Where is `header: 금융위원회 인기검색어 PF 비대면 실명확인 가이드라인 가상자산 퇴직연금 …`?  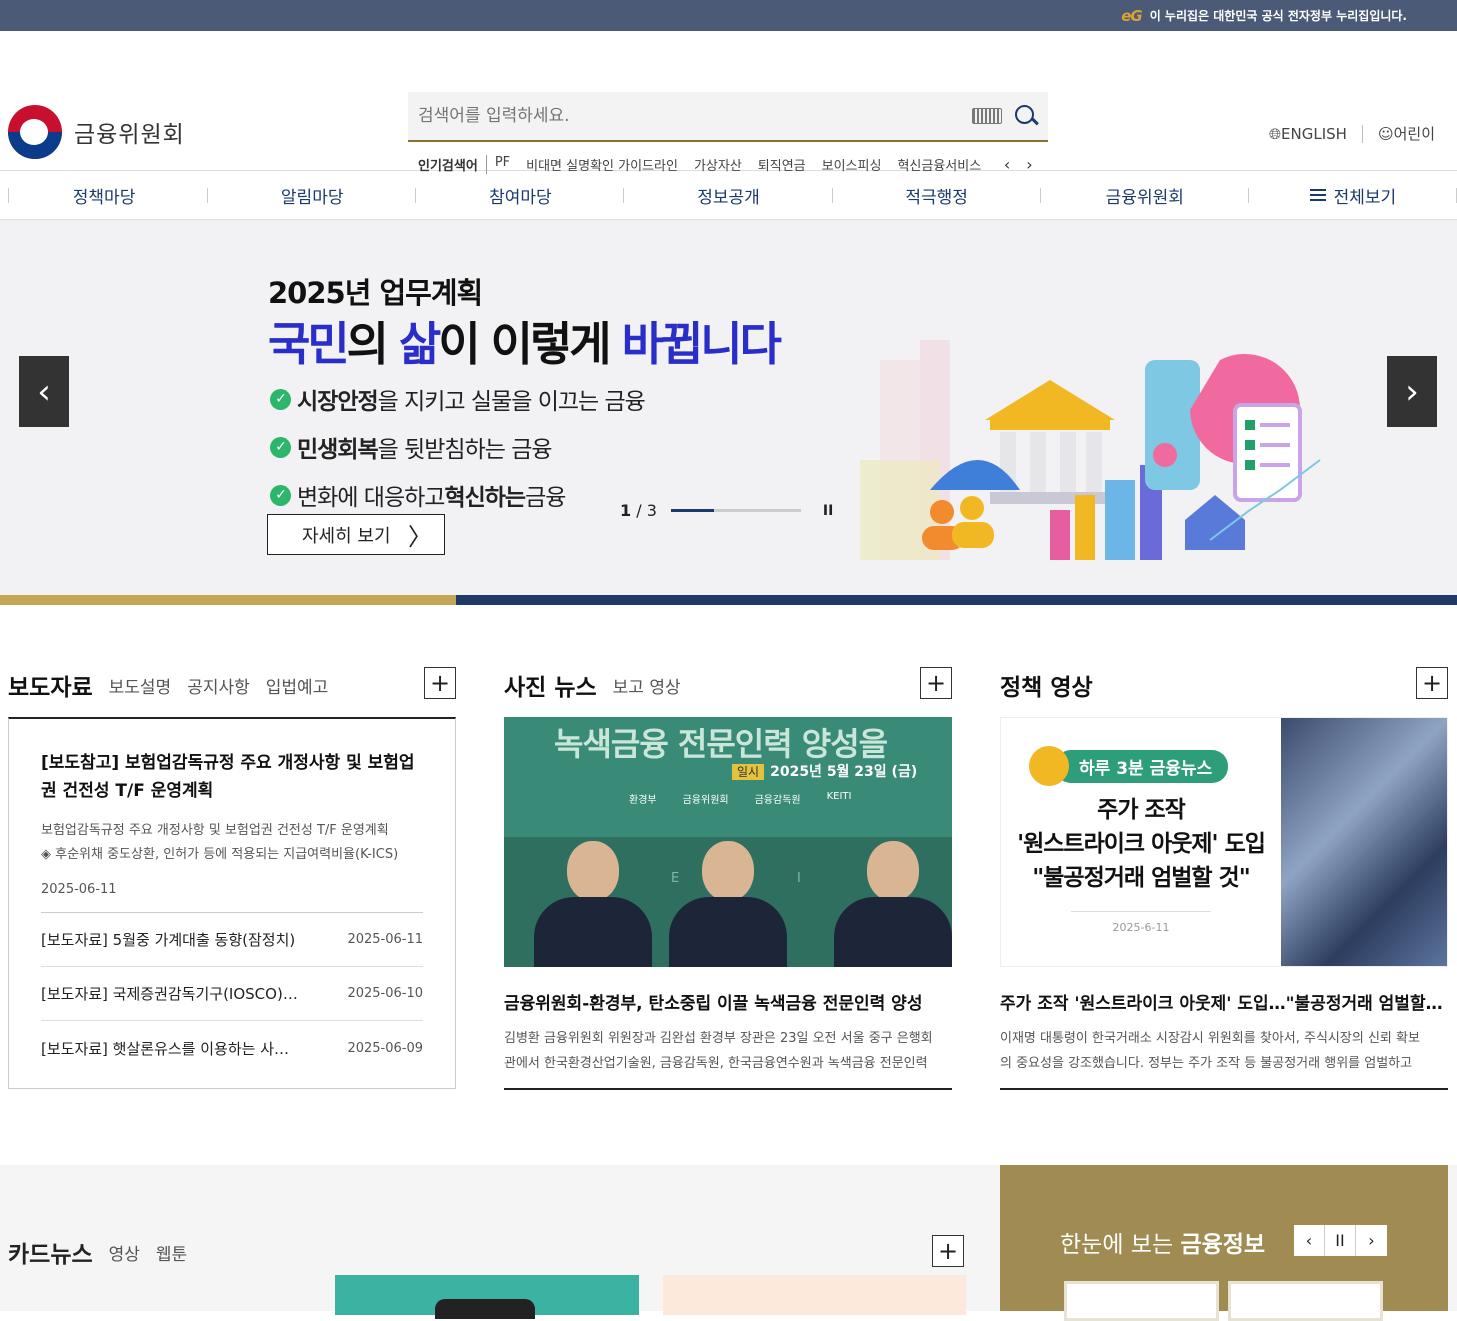
header: 금융위원회 인기검색어 PF 비대면 실명확인 가이드라인 가상자산 퇴직연금 … is located at coordinates (728, 102).